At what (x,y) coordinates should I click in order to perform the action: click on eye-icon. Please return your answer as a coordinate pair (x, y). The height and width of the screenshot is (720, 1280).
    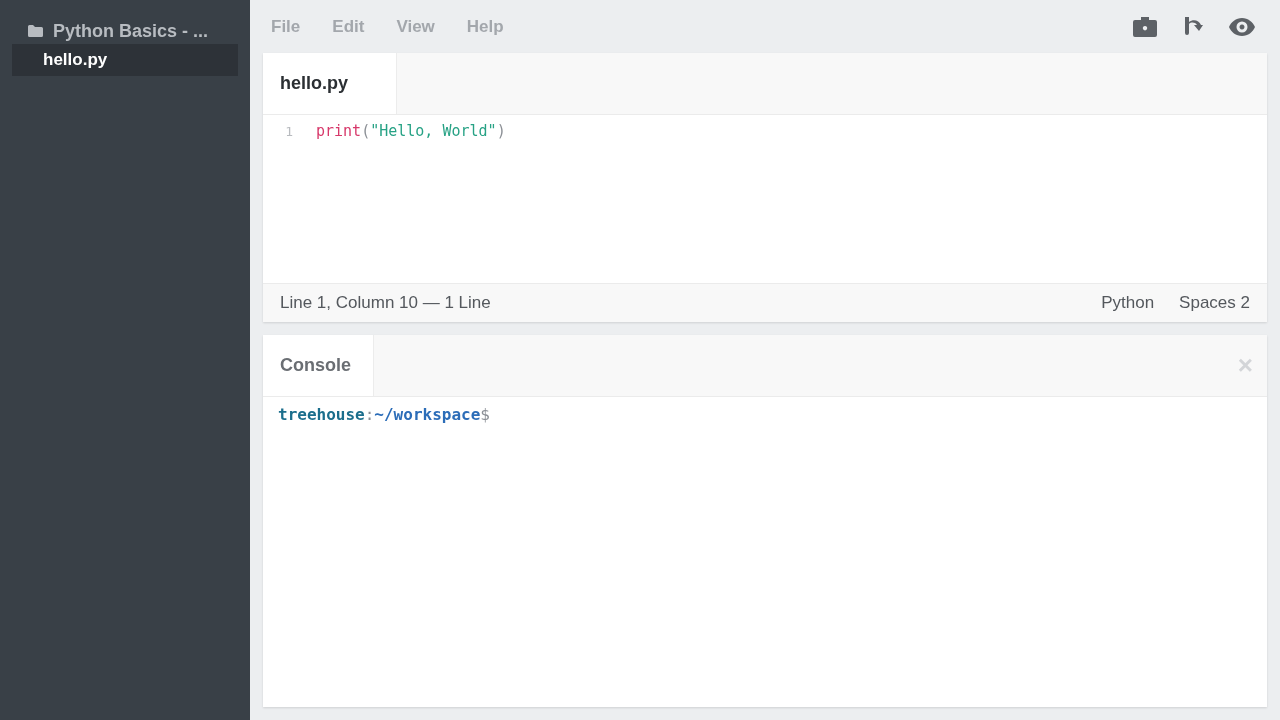
    Looking at the image, I should click on (1242, 26).